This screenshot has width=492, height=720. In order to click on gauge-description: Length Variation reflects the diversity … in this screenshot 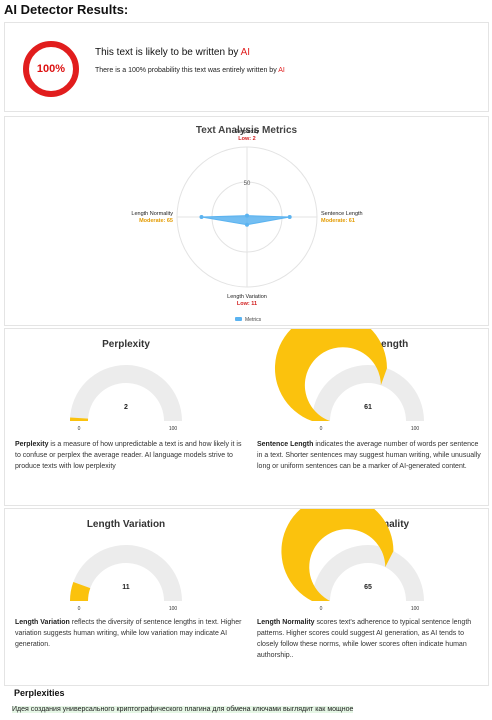, I will do `click(129, 633)`.